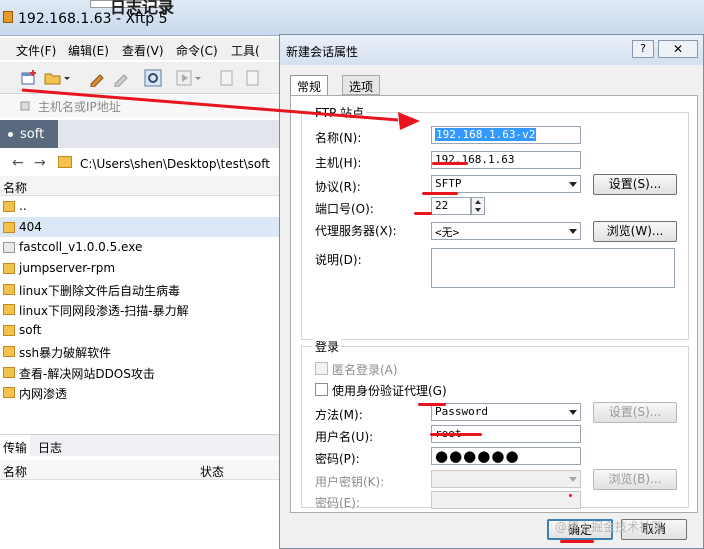  Describe the element at coordinates (423, 213) in the screenshot. I see `annotation-underline-port` at that location.